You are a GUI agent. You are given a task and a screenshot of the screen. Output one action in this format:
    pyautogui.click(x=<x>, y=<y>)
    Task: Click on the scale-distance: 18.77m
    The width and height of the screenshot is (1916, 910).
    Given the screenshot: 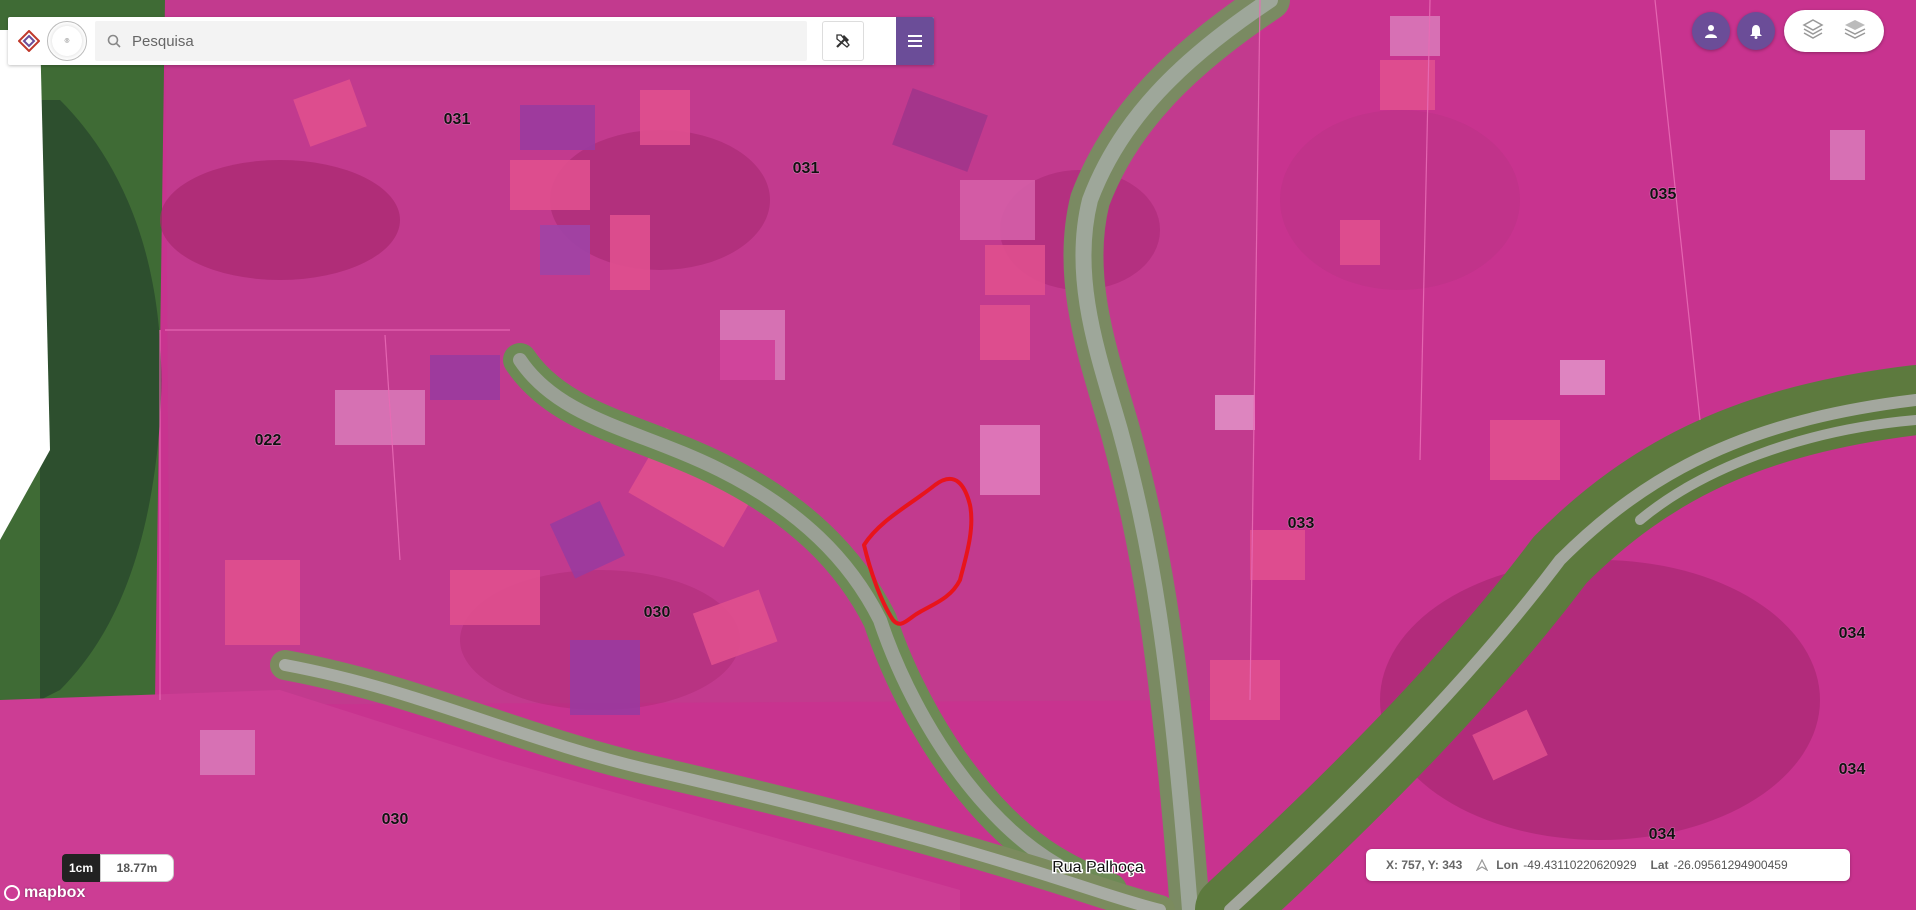 What is the action you would take?
    pyautogui.click(x=137, y=868)
    